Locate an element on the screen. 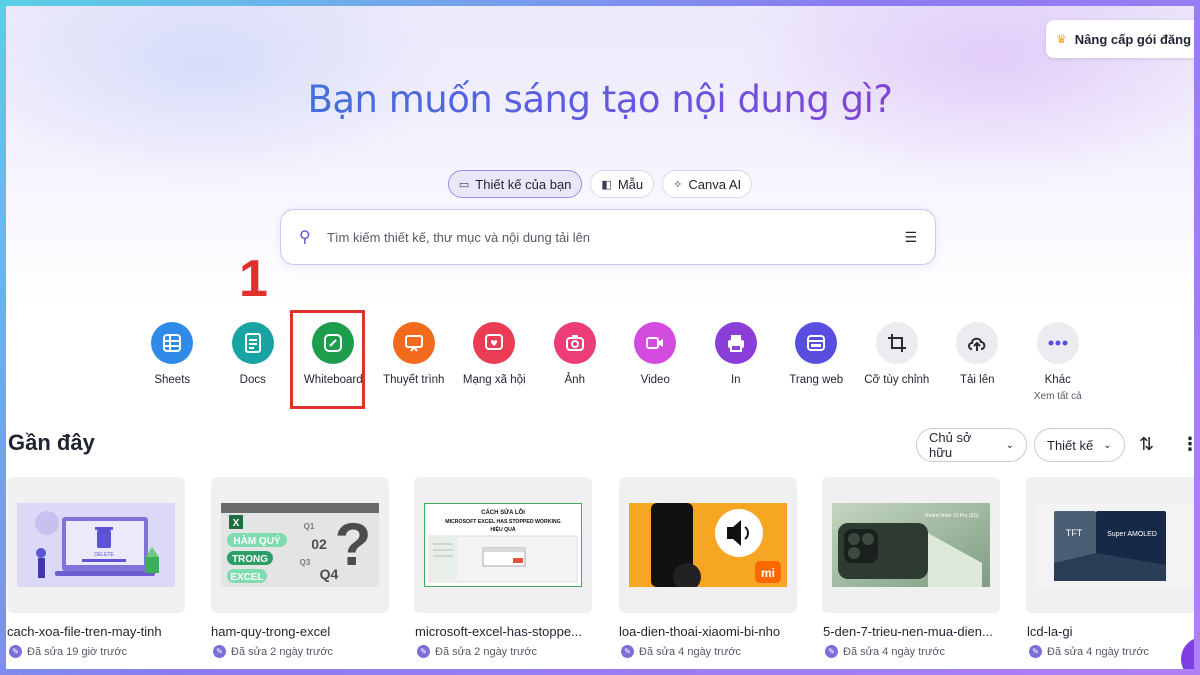  printer-icon is located at coordinates (735, 343).